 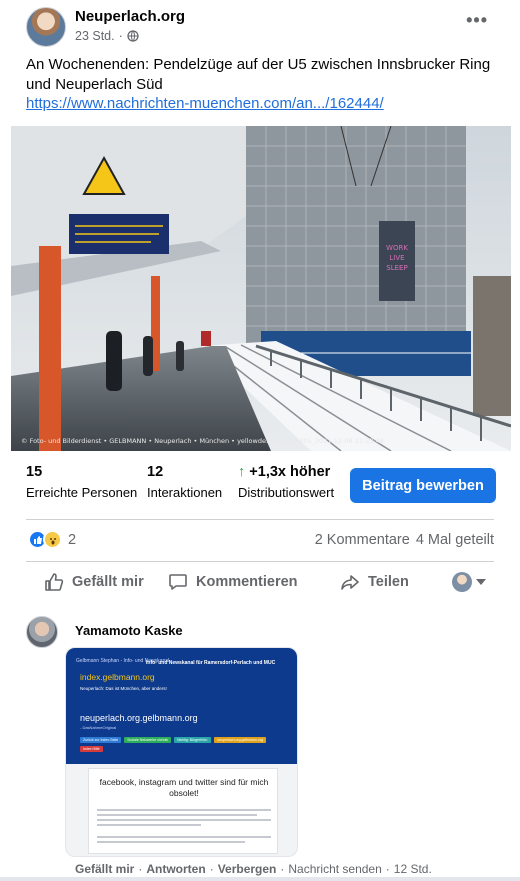 I want to click on banner-word: WORK, so click(x=397, y=248).